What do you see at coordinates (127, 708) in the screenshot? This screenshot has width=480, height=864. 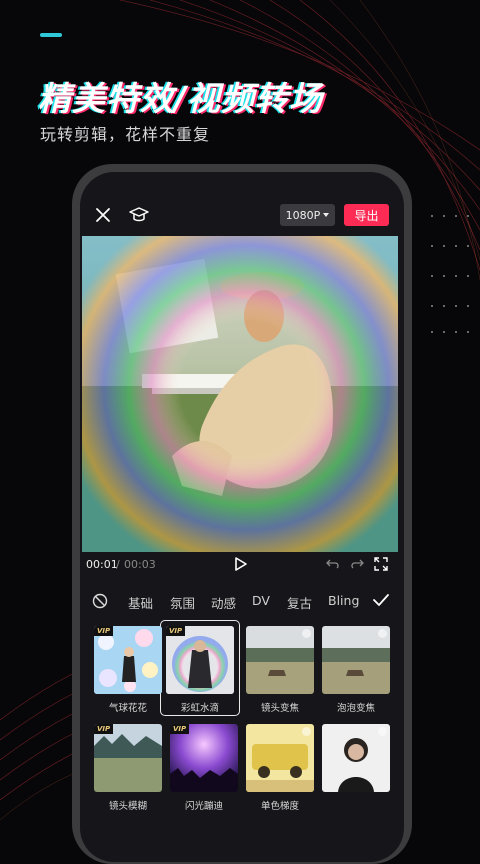 I see `effect-label: 气球花花` at bounding box center [127, 708].